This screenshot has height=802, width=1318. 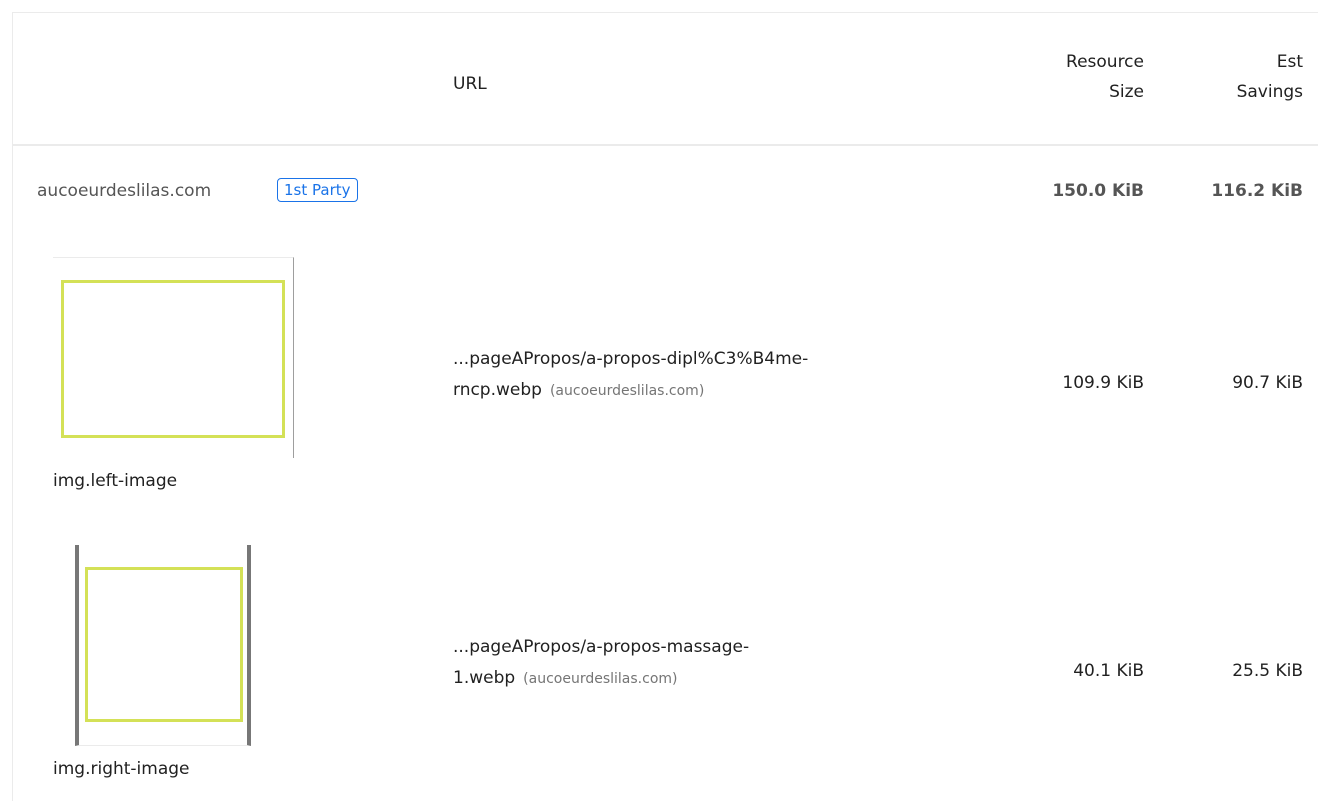 I want to click on resource-size-column-header: Resource Size, so click(x=1105, y=77).